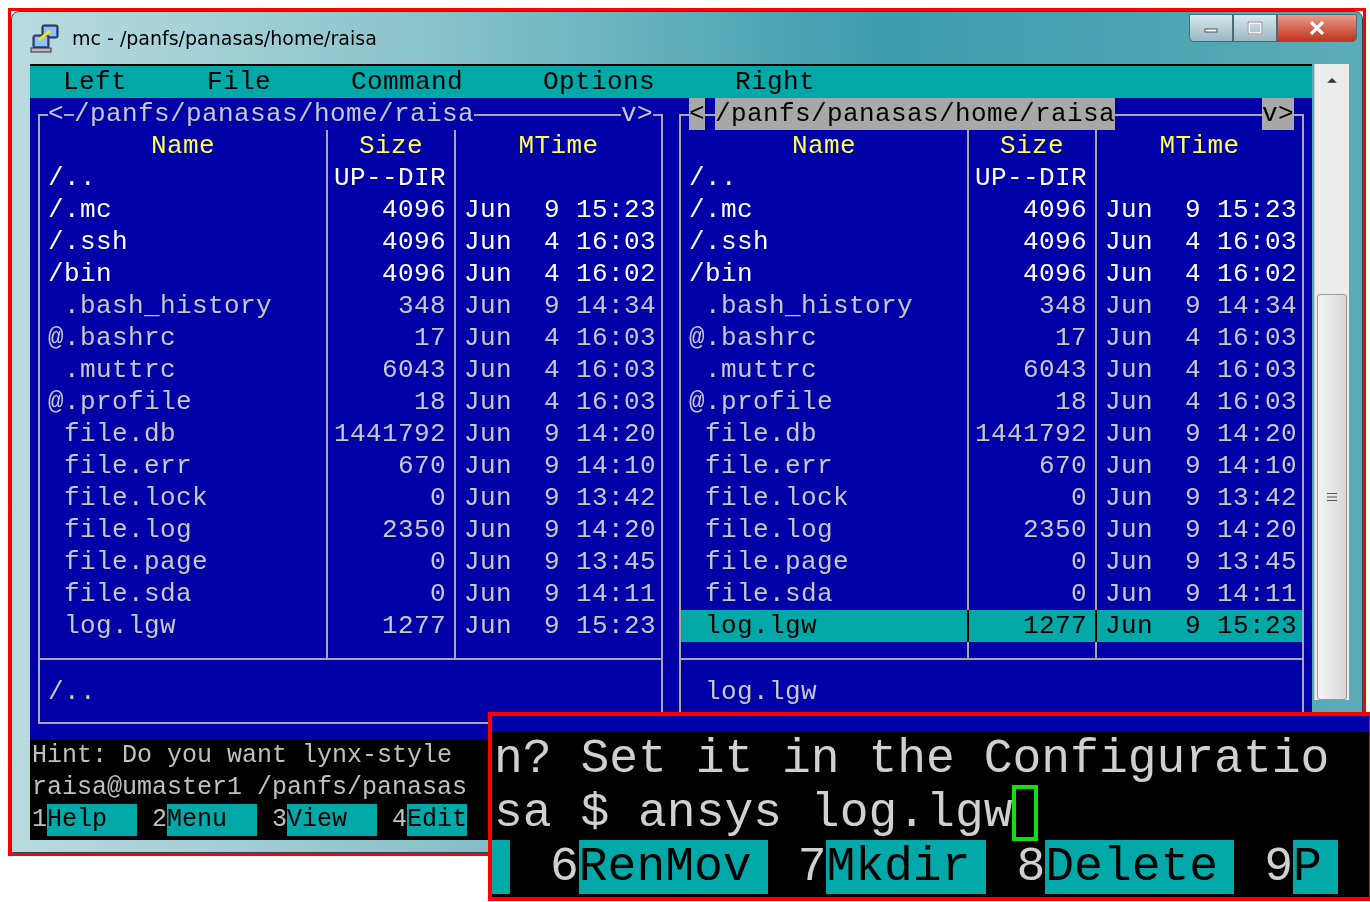 The height and width of the screenshot is (902, 1370). Describe the element at coordinates (437, 820) in the screenshot. I see `function-key: Edit` at that location.